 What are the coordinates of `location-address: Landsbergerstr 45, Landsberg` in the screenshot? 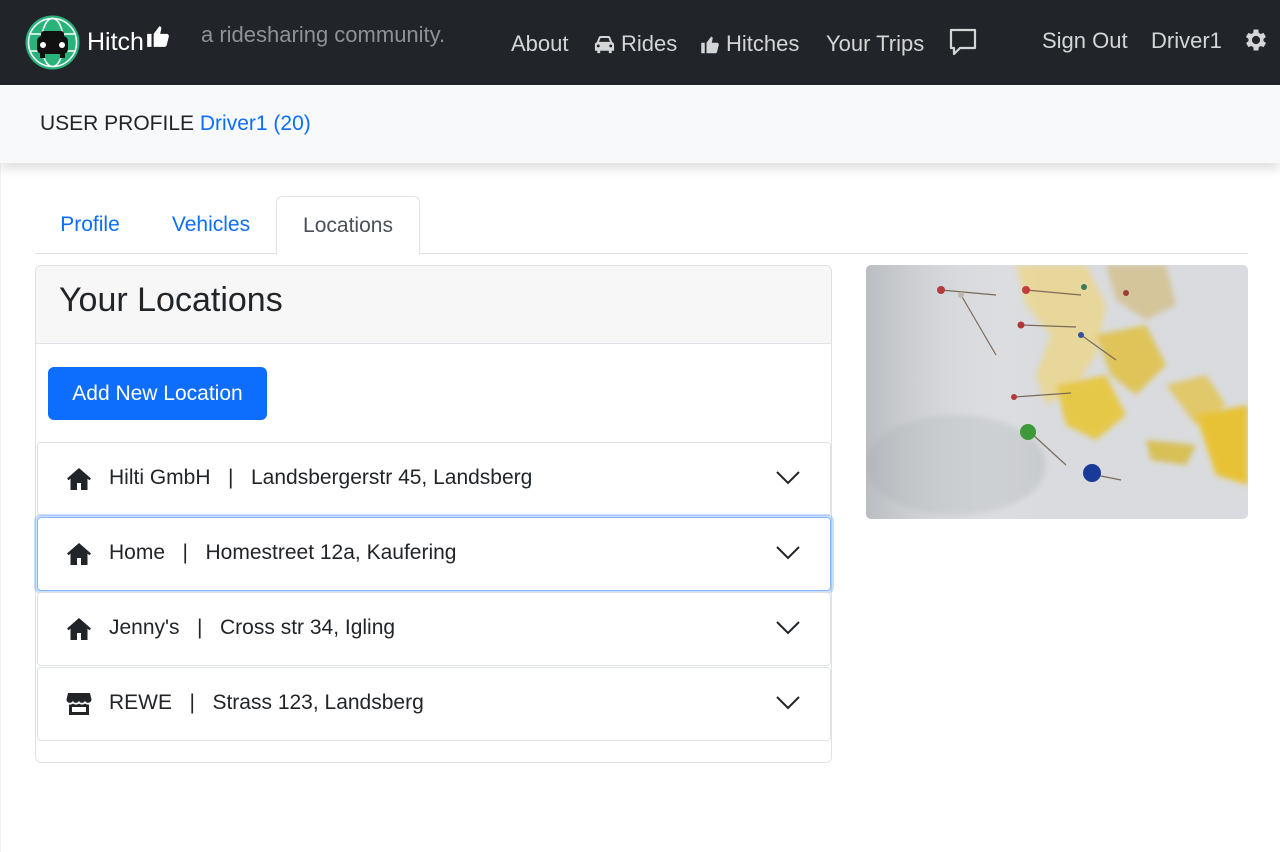 It's located at (391, 477).